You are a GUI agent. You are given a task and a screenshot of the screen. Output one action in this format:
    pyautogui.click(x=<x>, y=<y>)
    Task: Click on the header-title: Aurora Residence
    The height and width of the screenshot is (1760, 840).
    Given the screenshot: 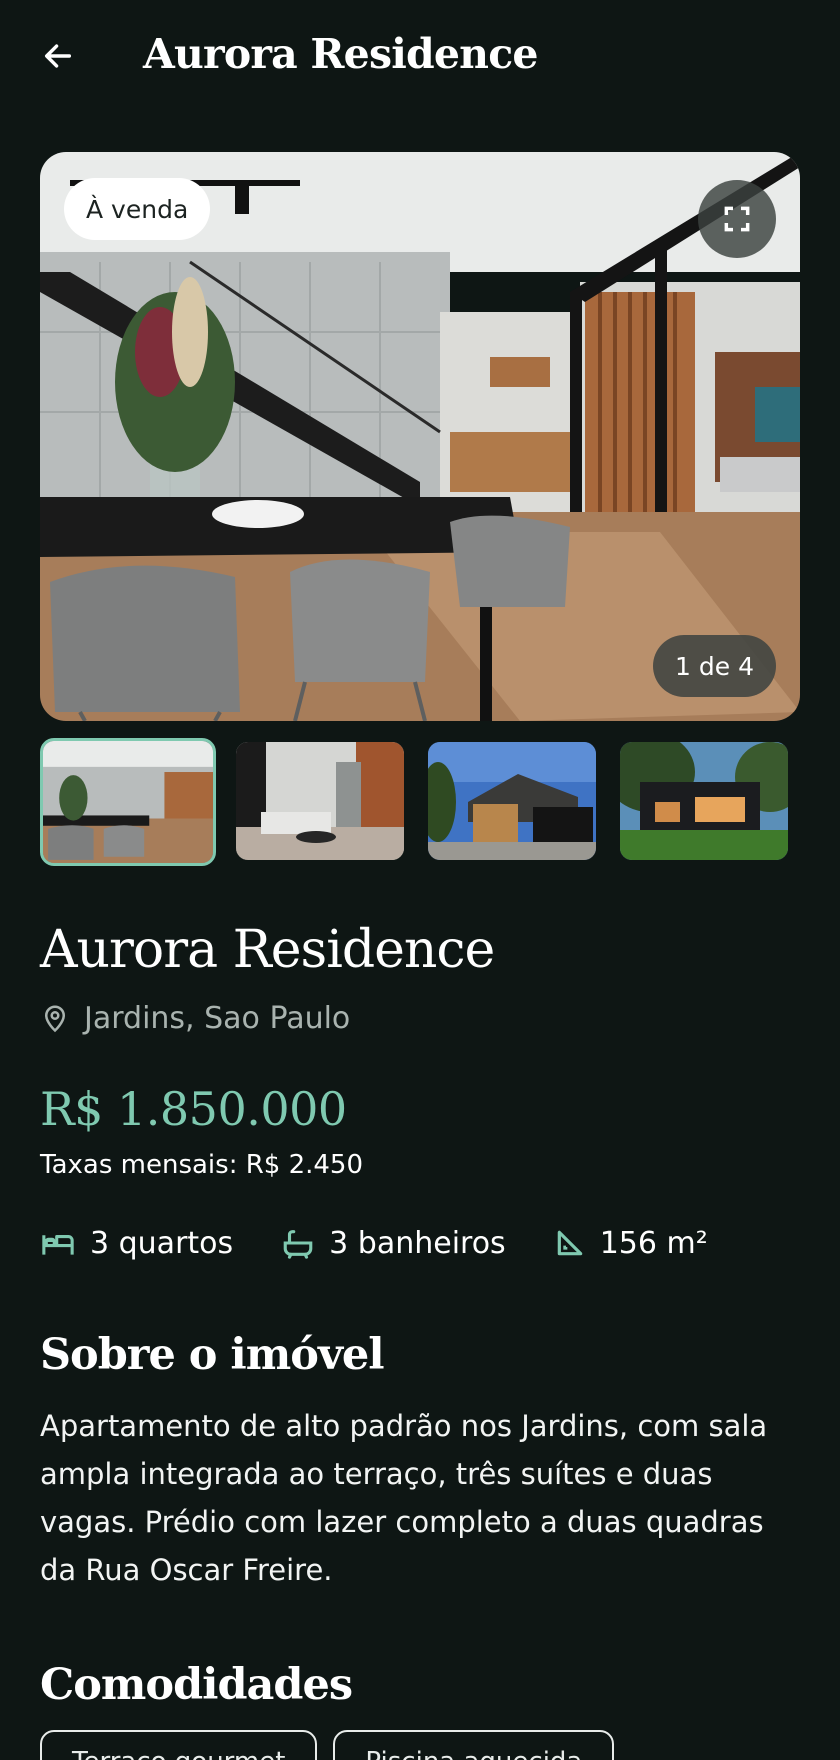 What is the action you would take?
    pyautogui.click(x=340, y=54)
    